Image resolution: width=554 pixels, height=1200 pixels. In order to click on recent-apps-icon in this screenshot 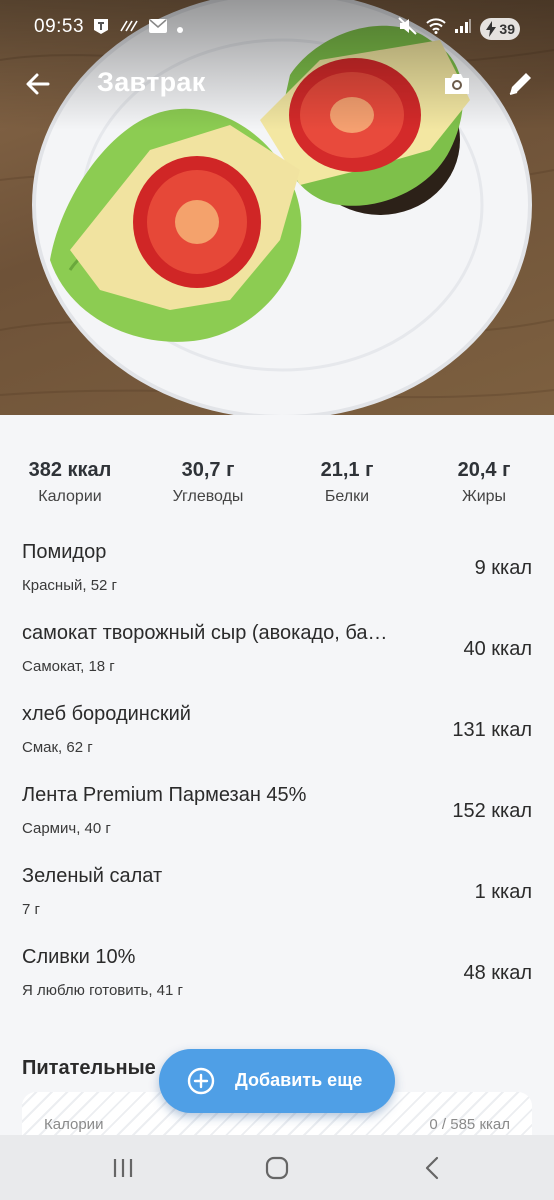, I will do `click(123, 1168)`.